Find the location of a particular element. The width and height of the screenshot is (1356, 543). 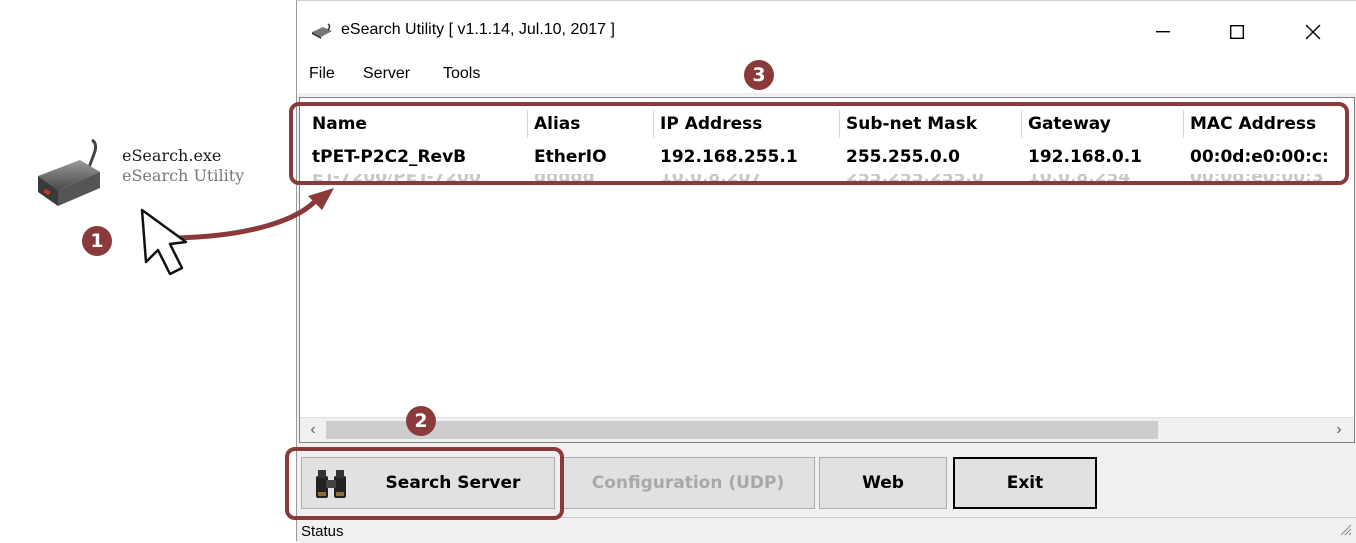

step-badge-3: 3 is located at coordinates (759, 75).